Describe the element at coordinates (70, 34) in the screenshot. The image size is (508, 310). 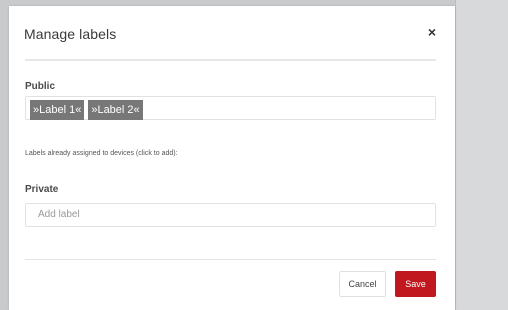
I see `dialog-title: Manage labels` at that location.